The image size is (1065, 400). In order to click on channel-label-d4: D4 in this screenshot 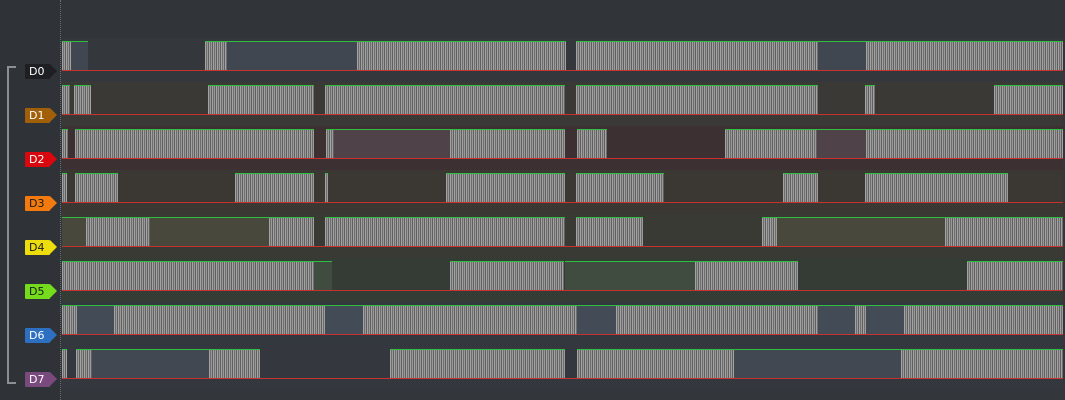, I will do `click(41, 247)`.